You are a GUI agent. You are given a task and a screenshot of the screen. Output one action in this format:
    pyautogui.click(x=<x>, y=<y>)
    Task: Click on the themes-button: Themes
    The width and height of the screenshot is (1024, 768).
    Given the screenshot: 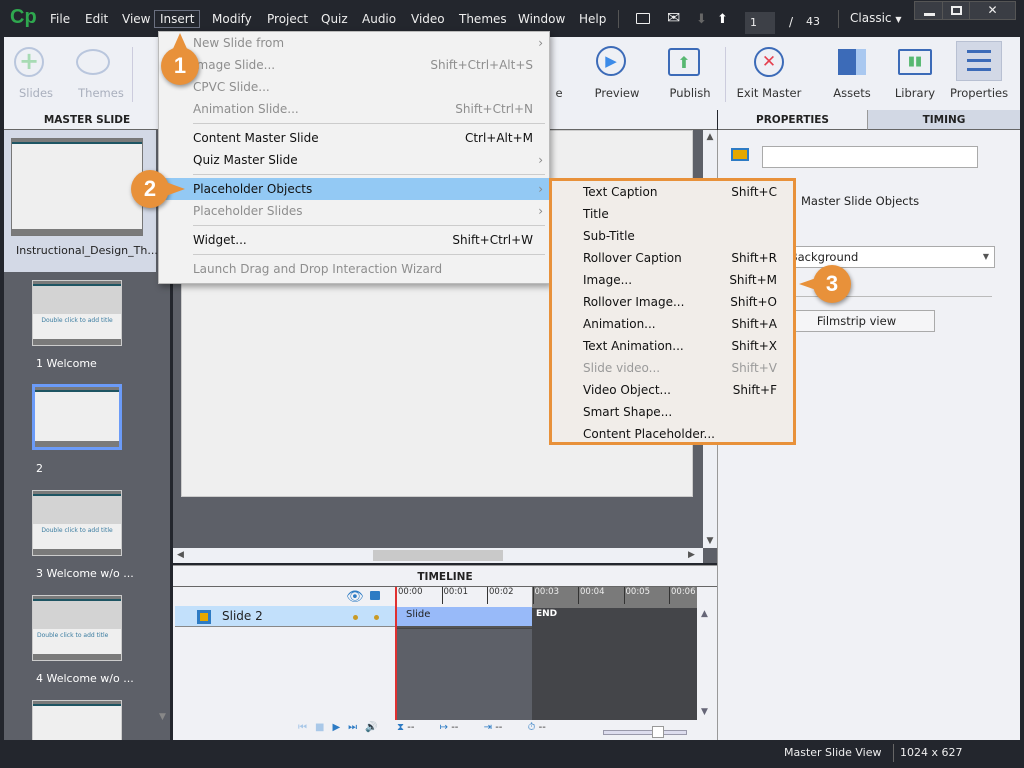 What is the action you would take?
    pyautogui.click(x=101, y=73)
    